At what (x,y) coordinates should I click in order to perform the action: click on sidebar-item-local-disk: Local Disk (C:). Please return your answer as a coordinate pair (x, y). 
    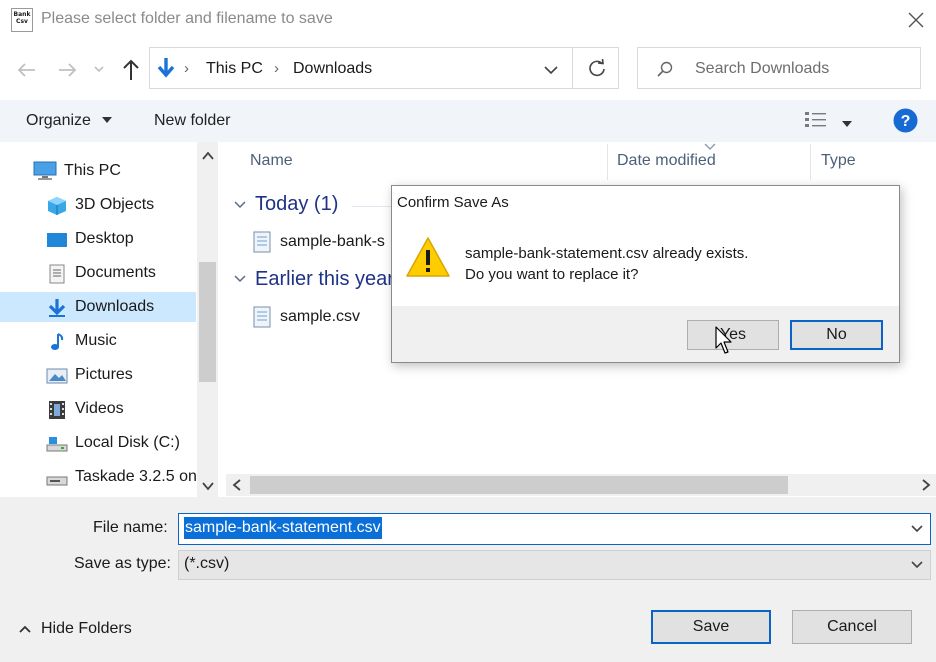
    Looking at the image, I should click on (98, 443).